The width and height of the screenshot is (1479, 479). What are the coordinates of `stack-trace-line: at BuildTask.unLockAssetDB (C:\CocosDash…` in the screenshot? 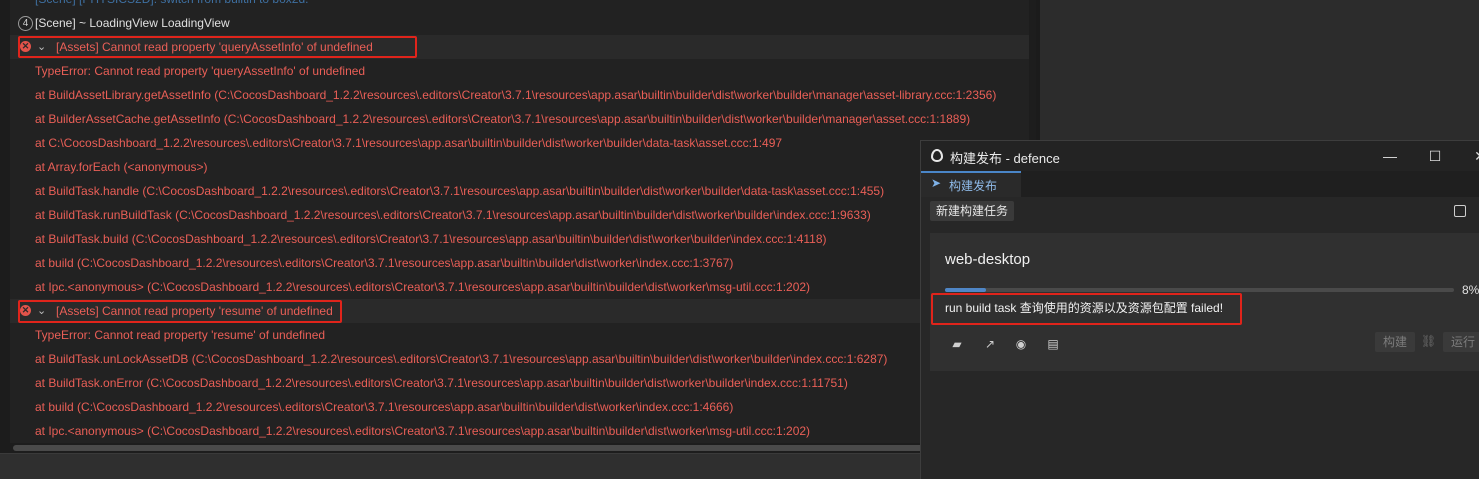 It's located at (519, 359).